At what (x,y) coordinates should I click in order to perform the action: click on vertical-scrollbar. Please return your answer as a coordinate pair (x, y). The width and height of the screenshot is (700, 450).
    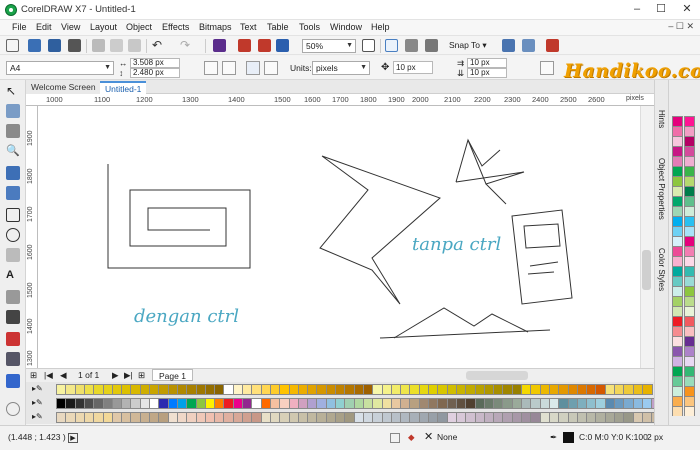
    Looking at the image, I should click on (647, 237).